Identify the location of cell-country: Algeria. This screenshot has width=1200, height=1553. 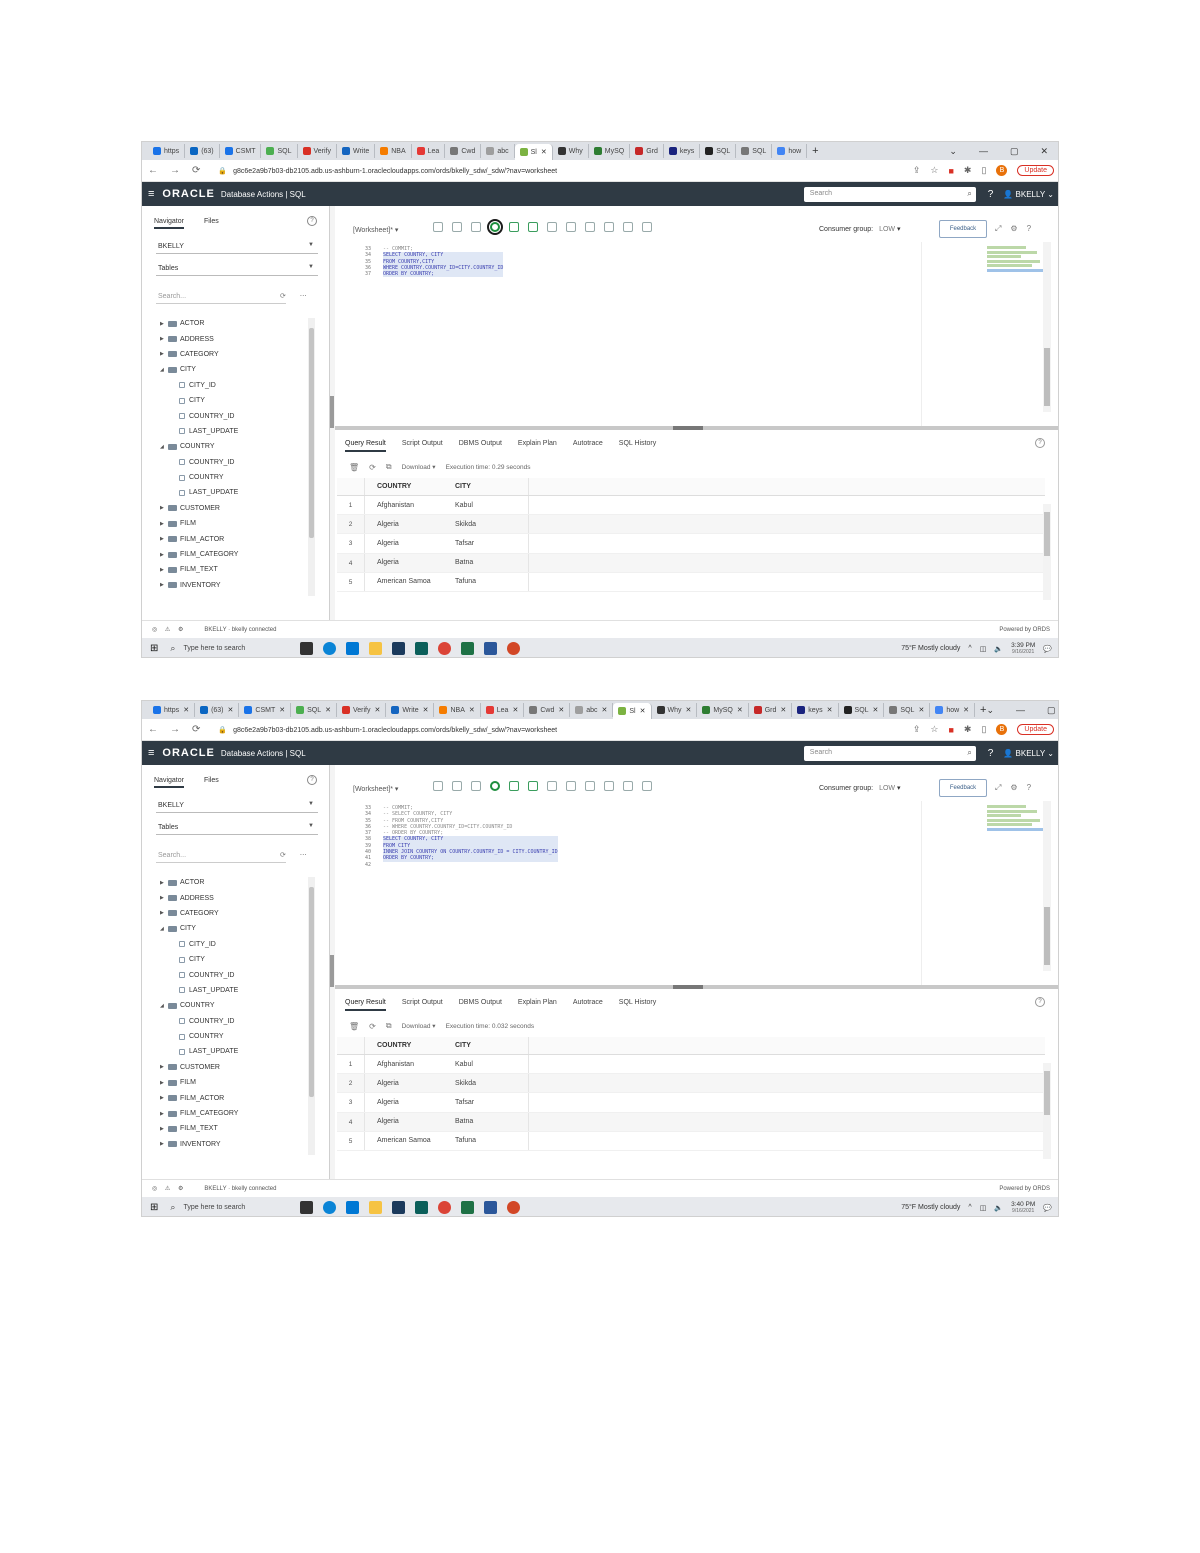
(407, 1083).